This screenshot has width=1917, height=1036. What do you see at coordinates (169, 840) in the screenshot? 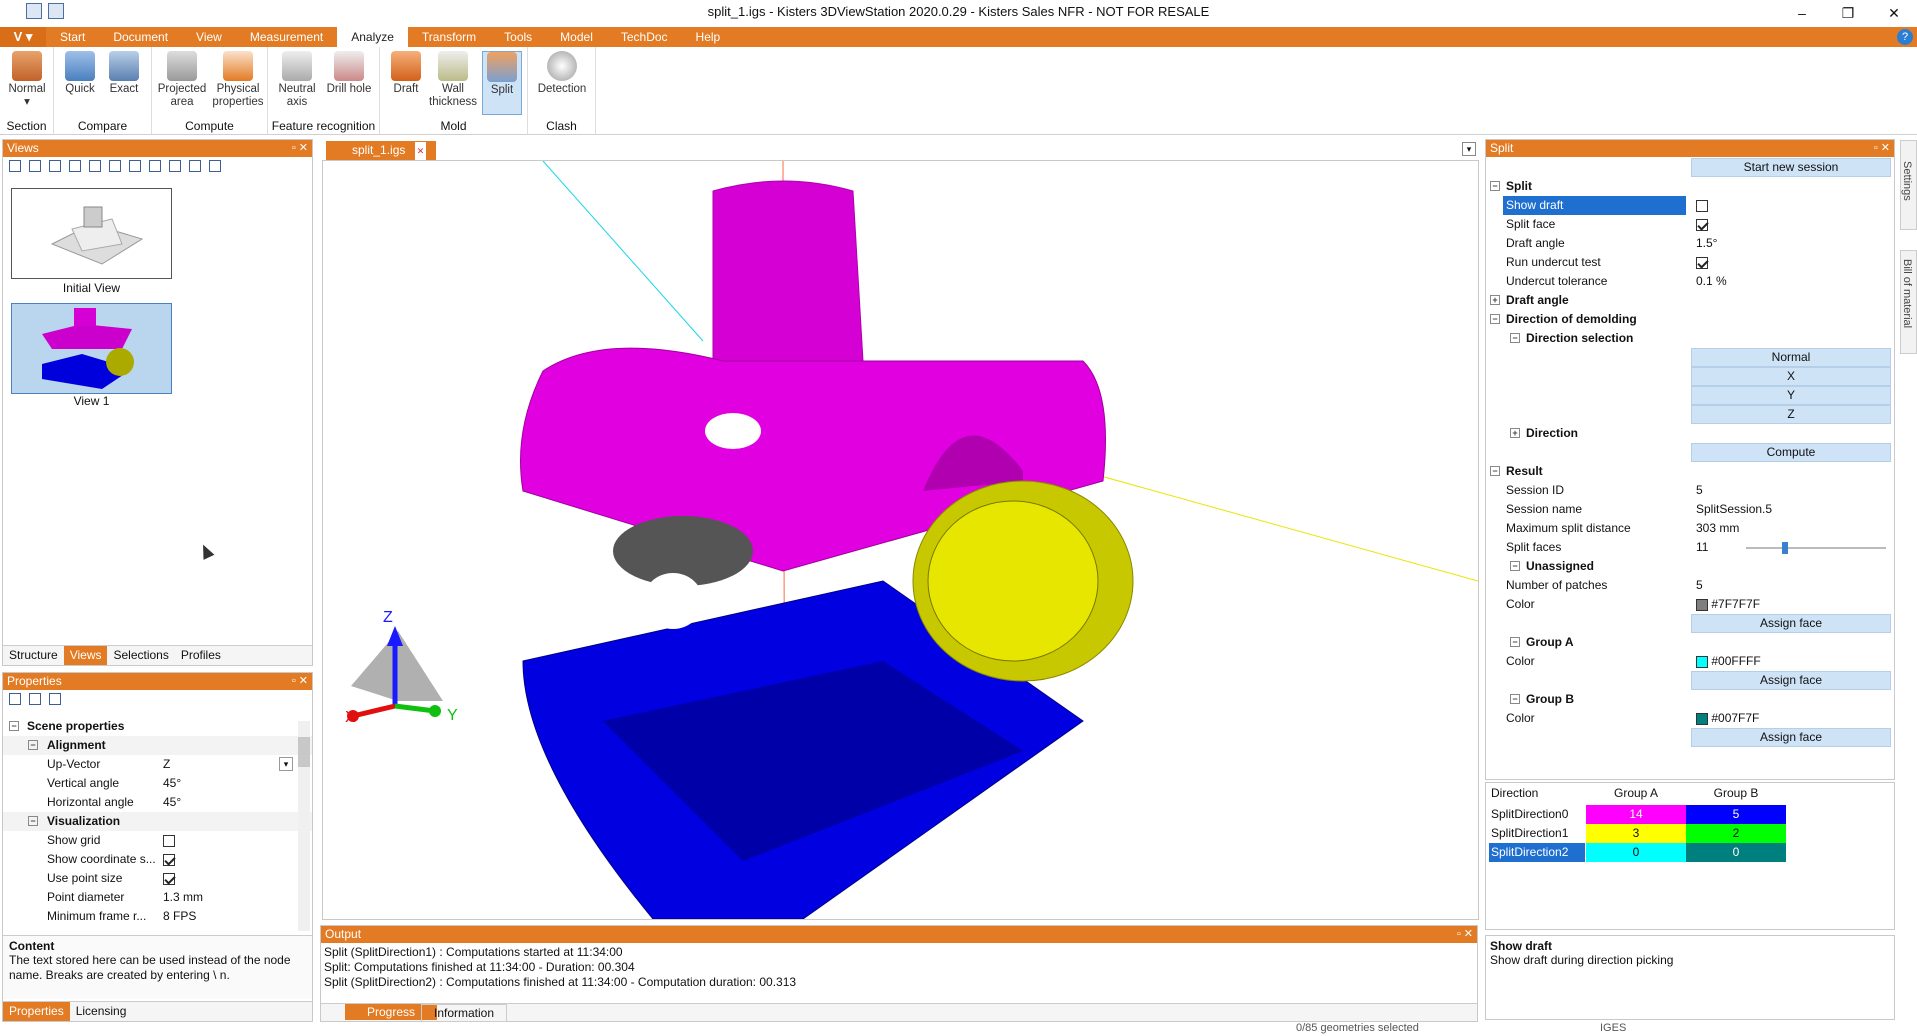
I see `show-grid-checkbox` at bounding box center [169, 840].